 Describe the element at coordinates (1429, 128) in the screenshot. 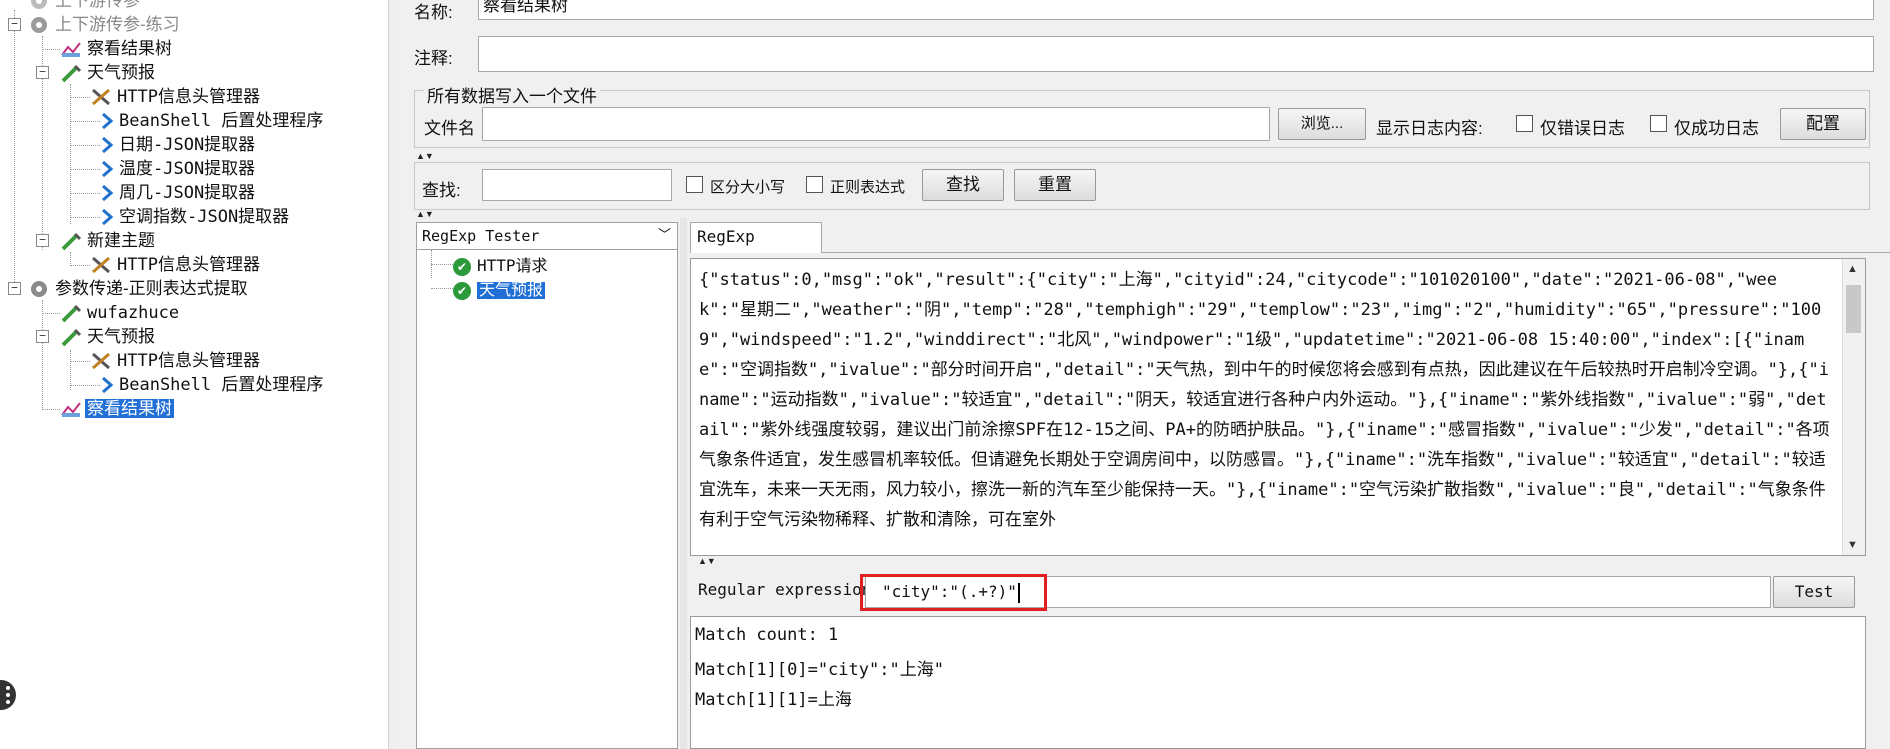

I see `log-display-label: 显示日志内容:` at that location.